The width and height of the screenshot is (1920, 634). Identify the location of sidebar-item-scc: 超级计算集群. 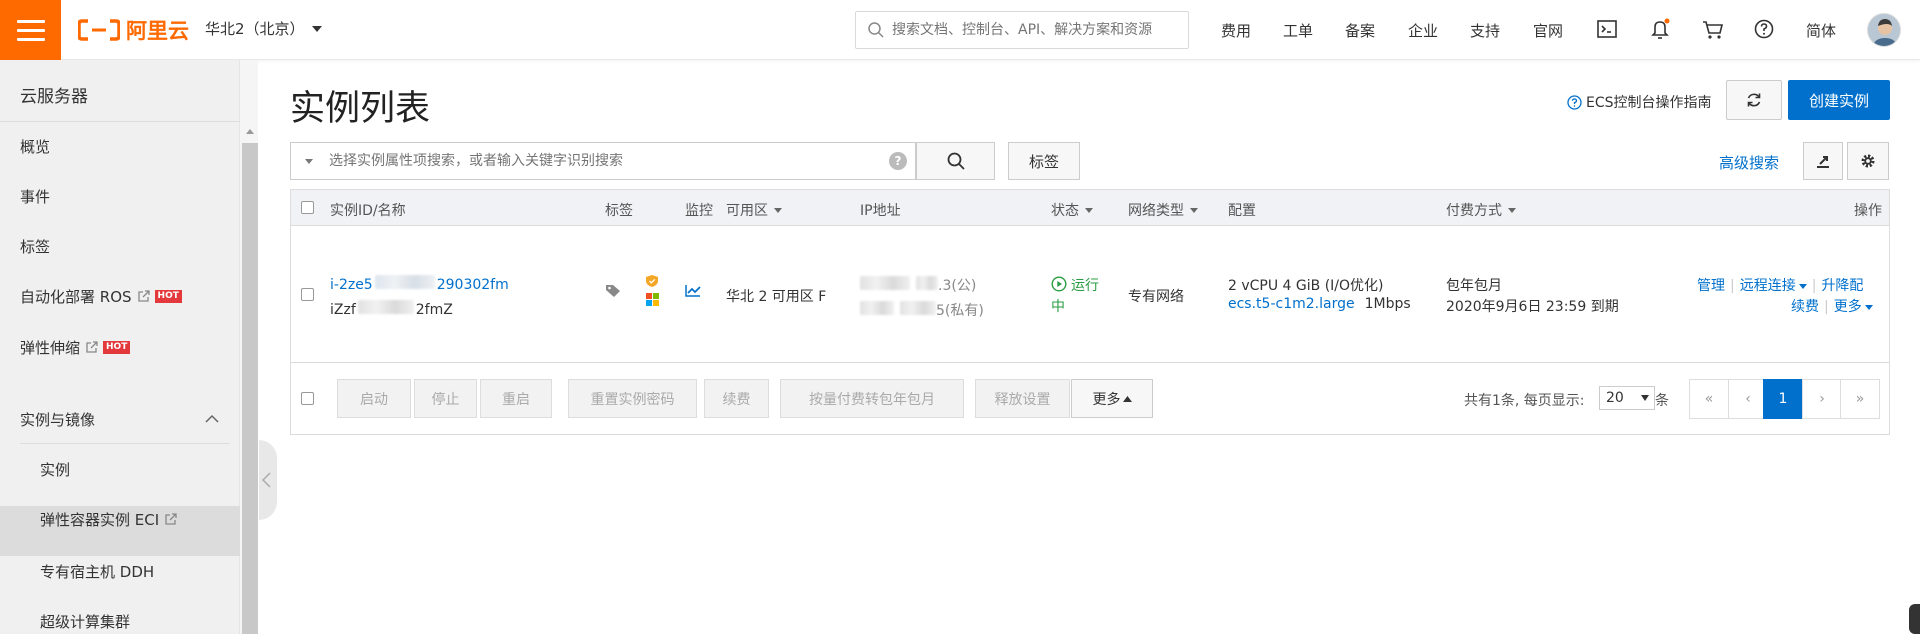
(85, 621).